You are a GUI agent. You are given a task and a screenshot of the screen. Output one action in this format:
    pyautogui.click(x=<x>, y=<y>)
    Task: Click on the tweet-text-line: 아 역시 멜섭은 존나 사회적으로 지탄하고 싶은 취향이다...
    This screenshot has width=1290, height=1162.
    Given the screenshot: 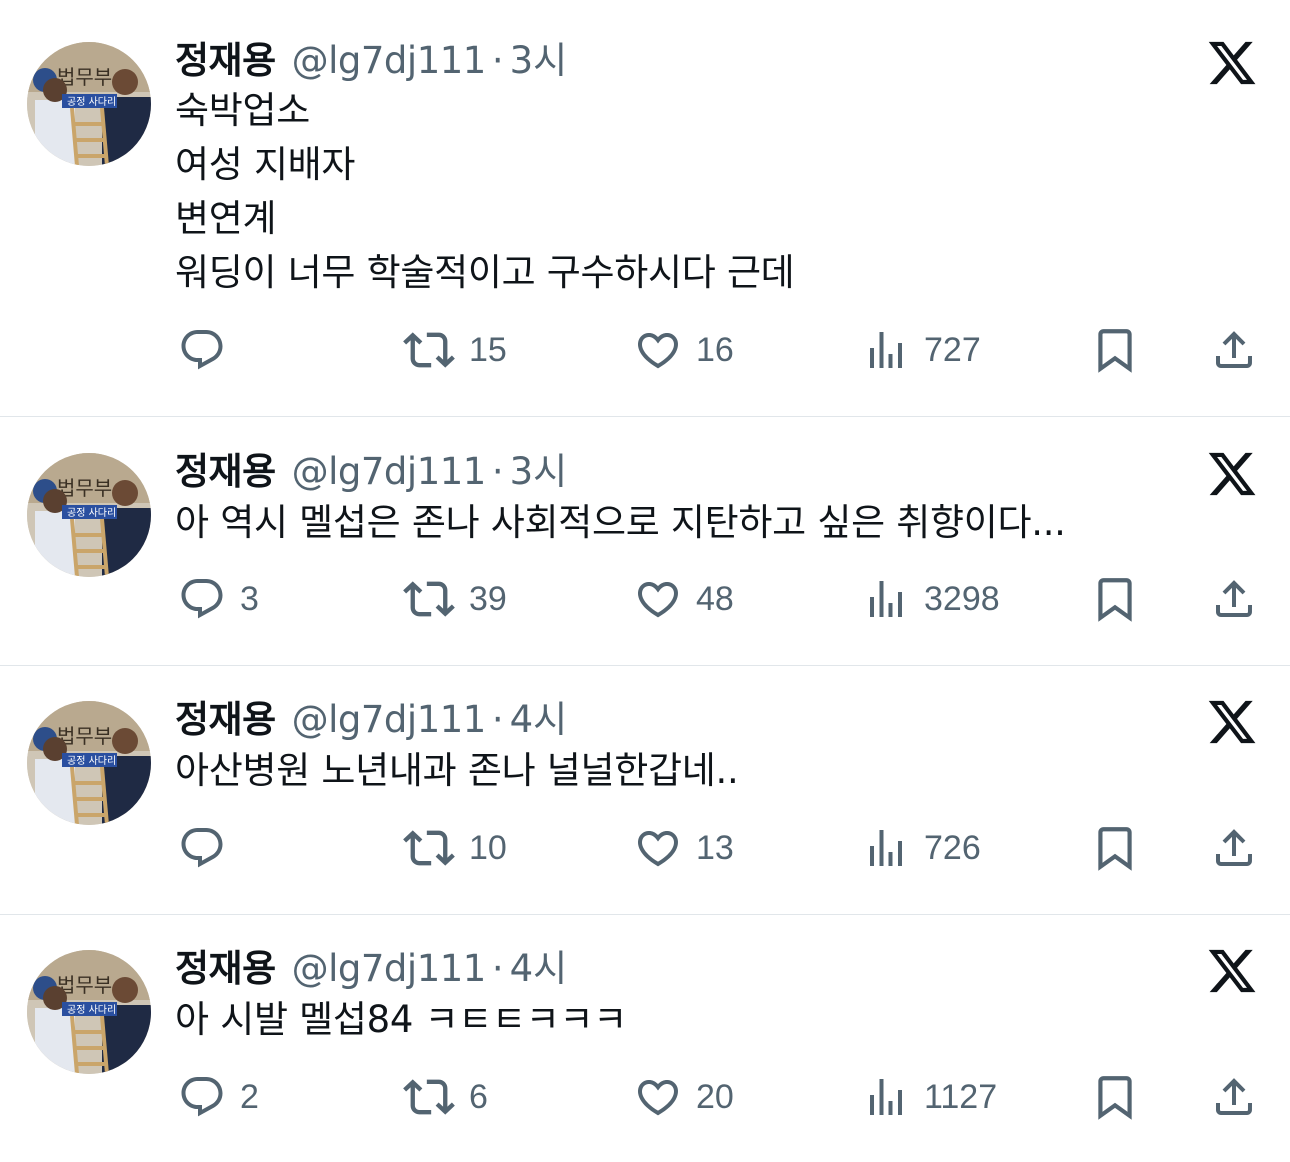 What is the action you would take?
    pyautogui.click(x=620, y=522)
    